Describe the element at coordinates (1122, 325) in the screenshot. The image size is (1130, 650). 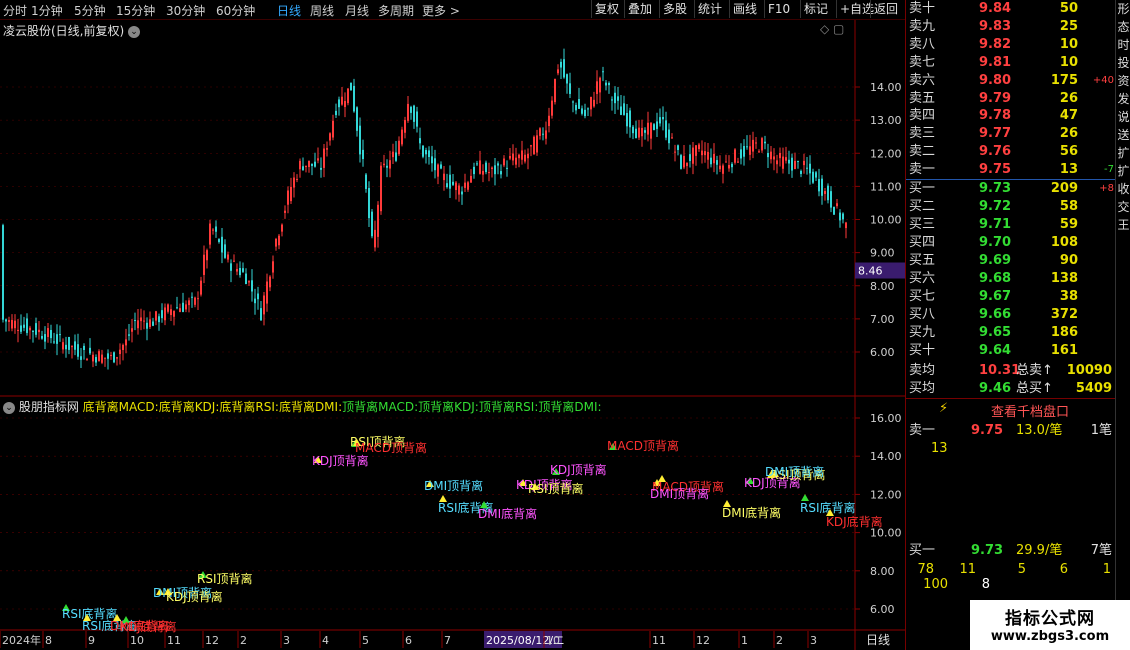
I see `side-tab-strip: 形态时投资发说送扩扩收交王` at that location.